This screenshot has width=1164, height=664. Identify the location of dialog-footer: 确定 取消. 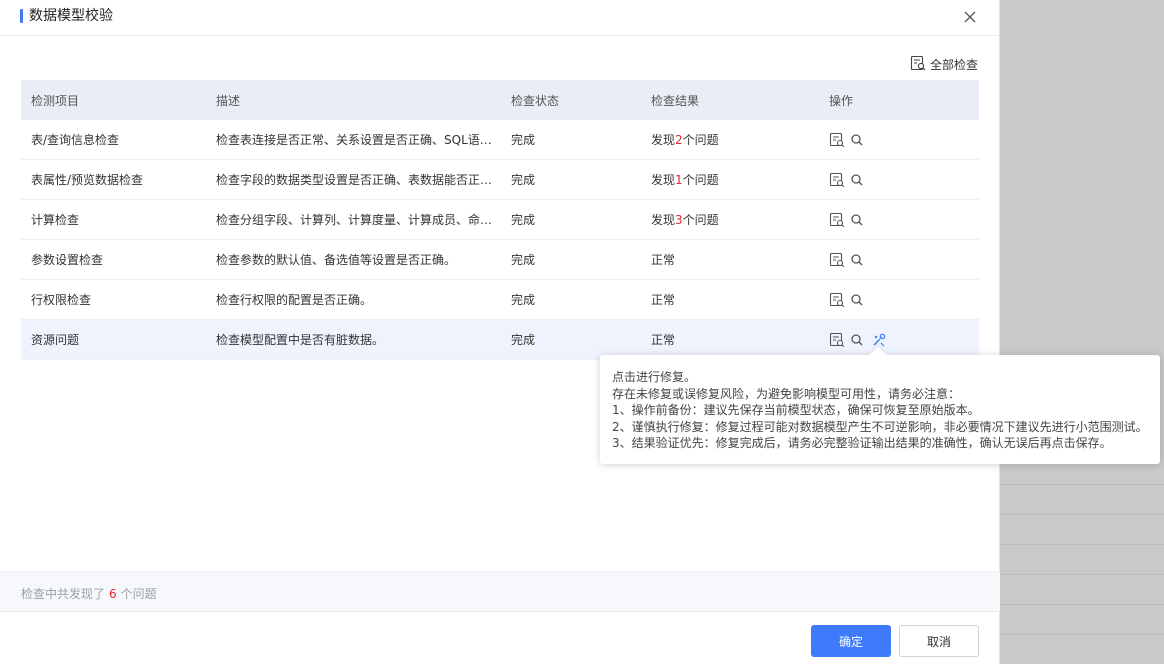
(500, 637).